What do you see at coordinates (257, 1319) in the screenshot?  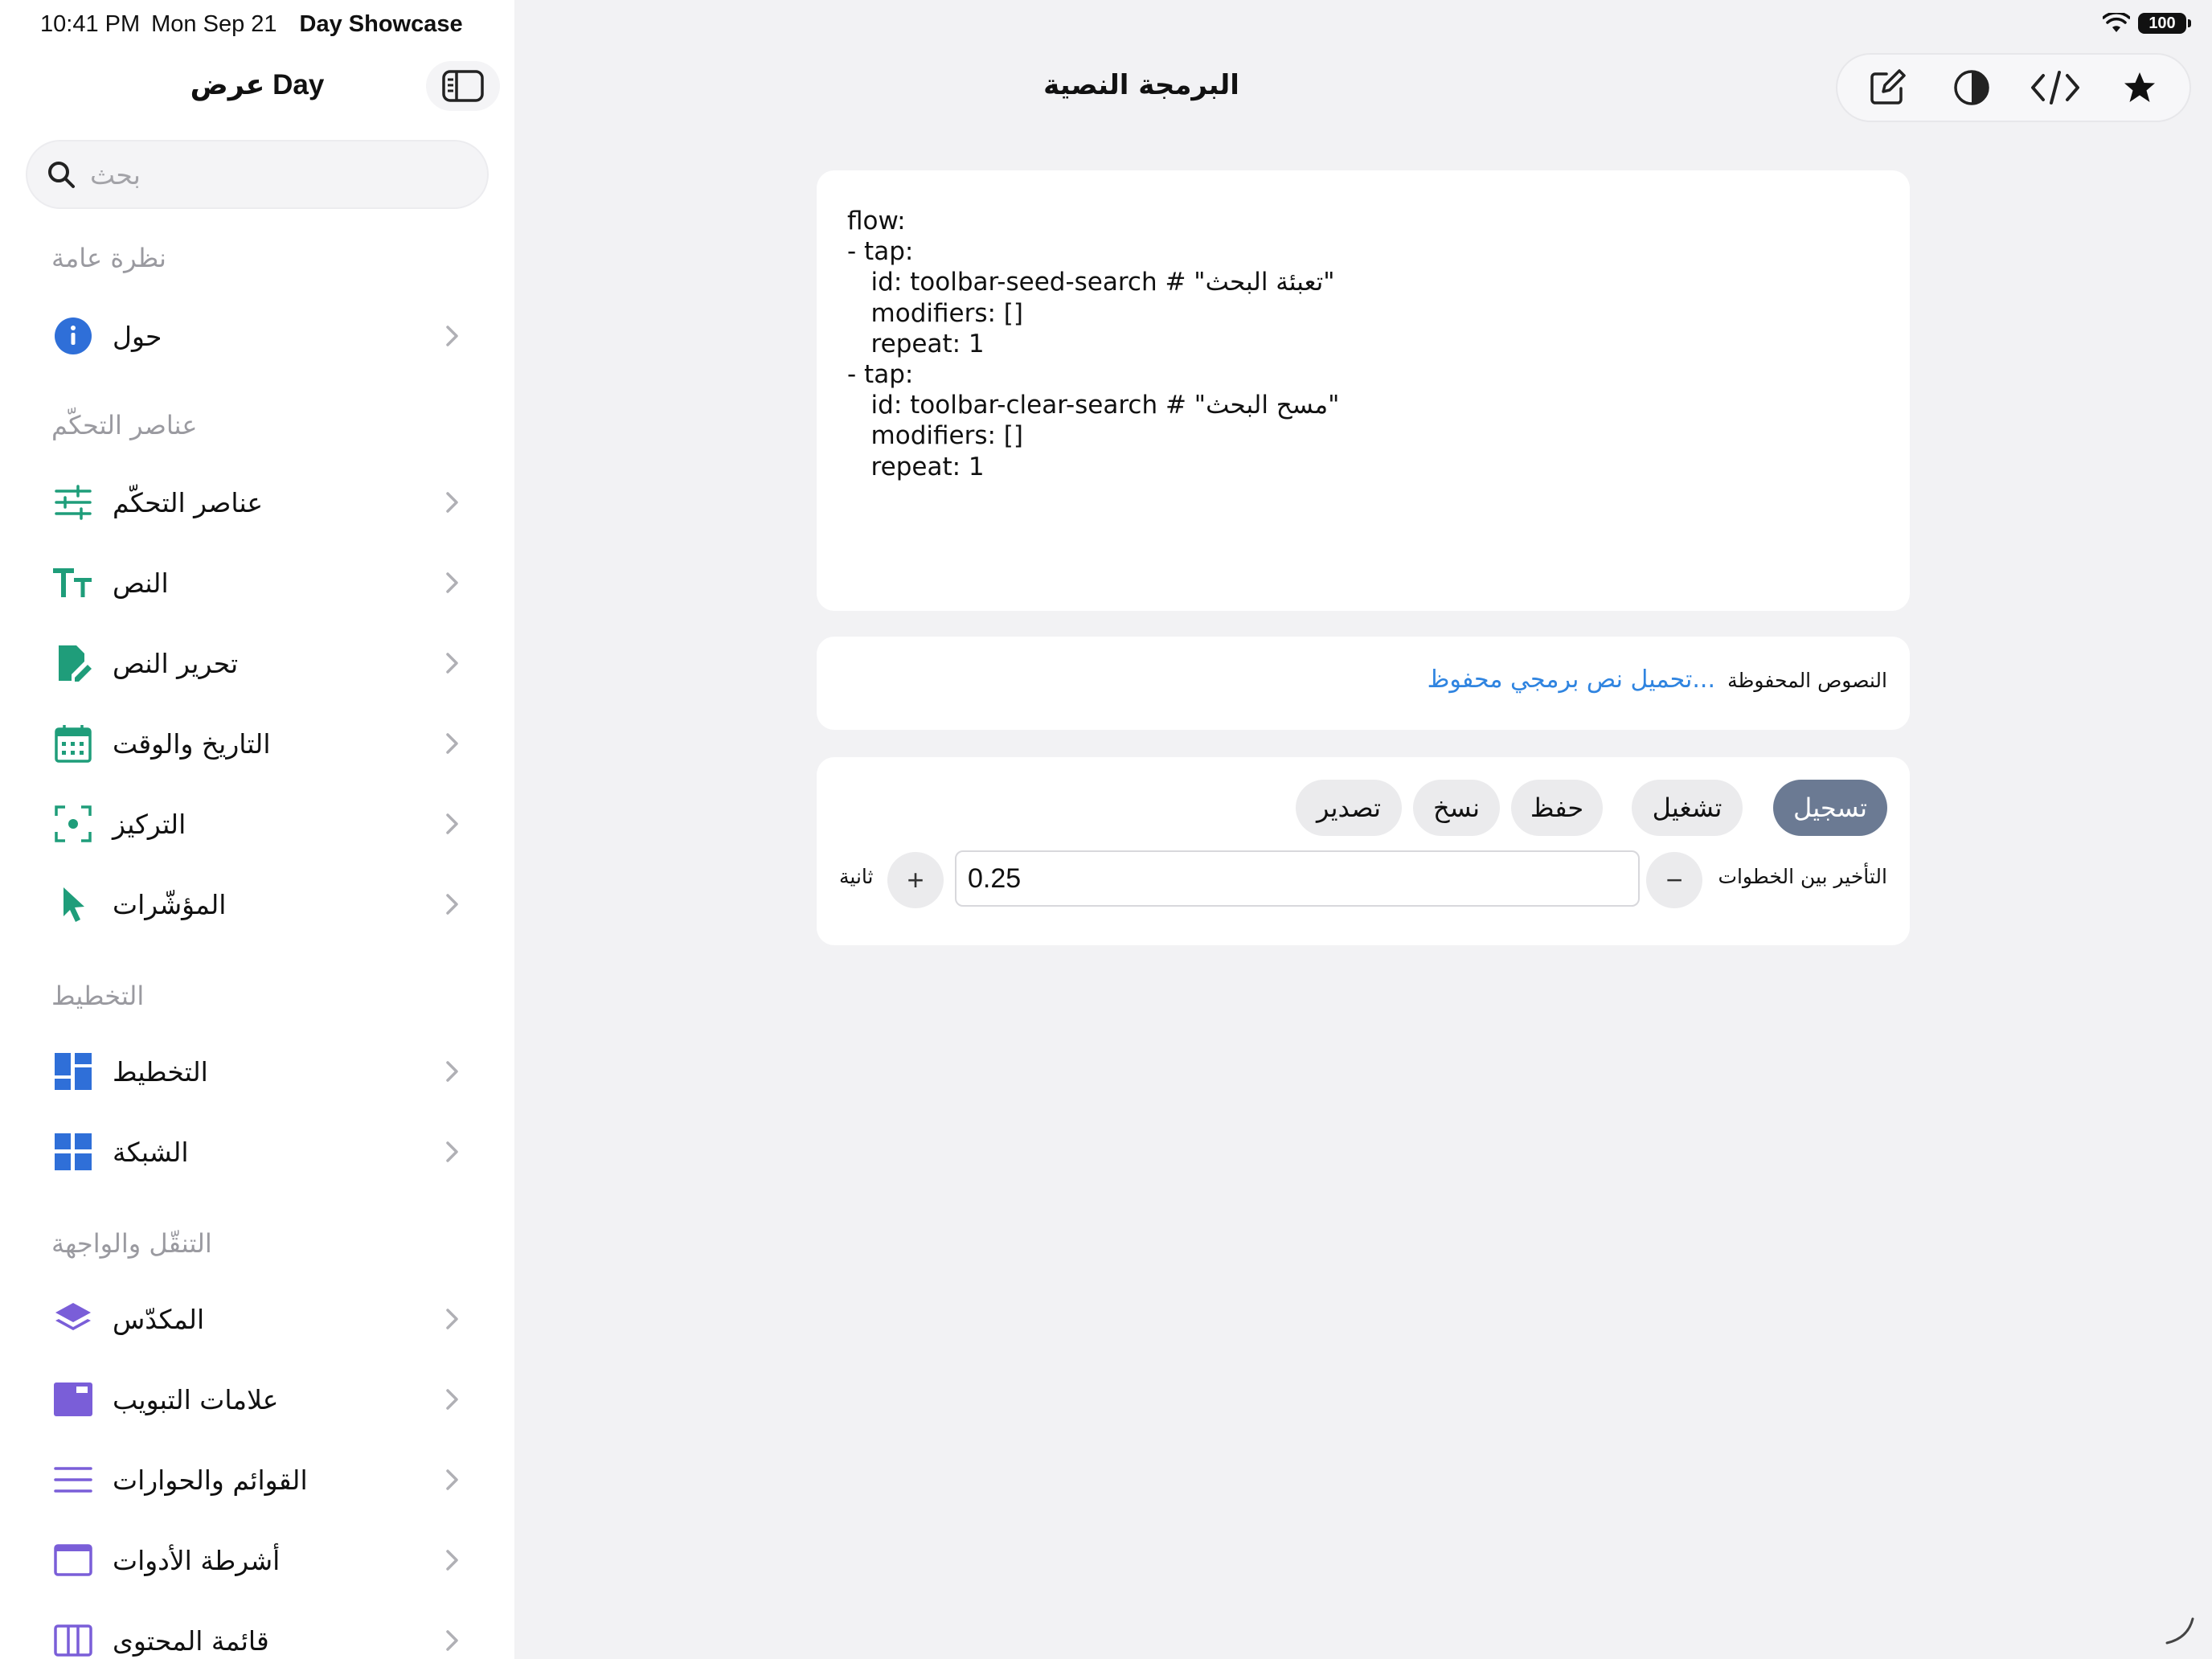 I see `sidebar-item-stack: المكدّس` at bounding box center [257, 1319].